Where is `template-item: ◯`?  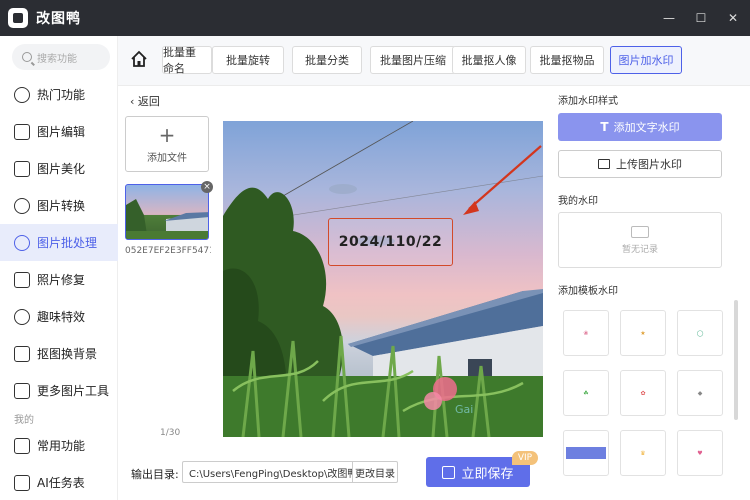
template-item: ◯ is located at coordinates (700, 333).